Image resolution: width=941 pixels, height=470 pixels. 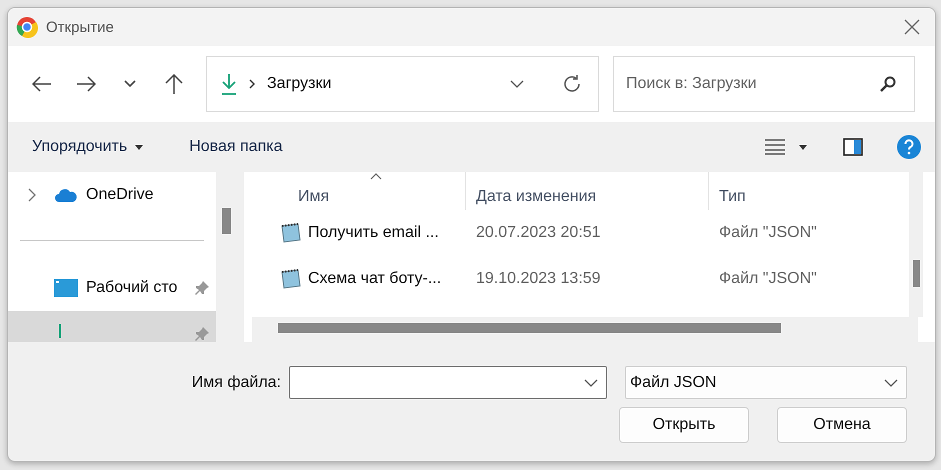 What do you see at coordinates (202, 288) in the screenshot?
I see `pin-icon` at bounding box center [202, 288].